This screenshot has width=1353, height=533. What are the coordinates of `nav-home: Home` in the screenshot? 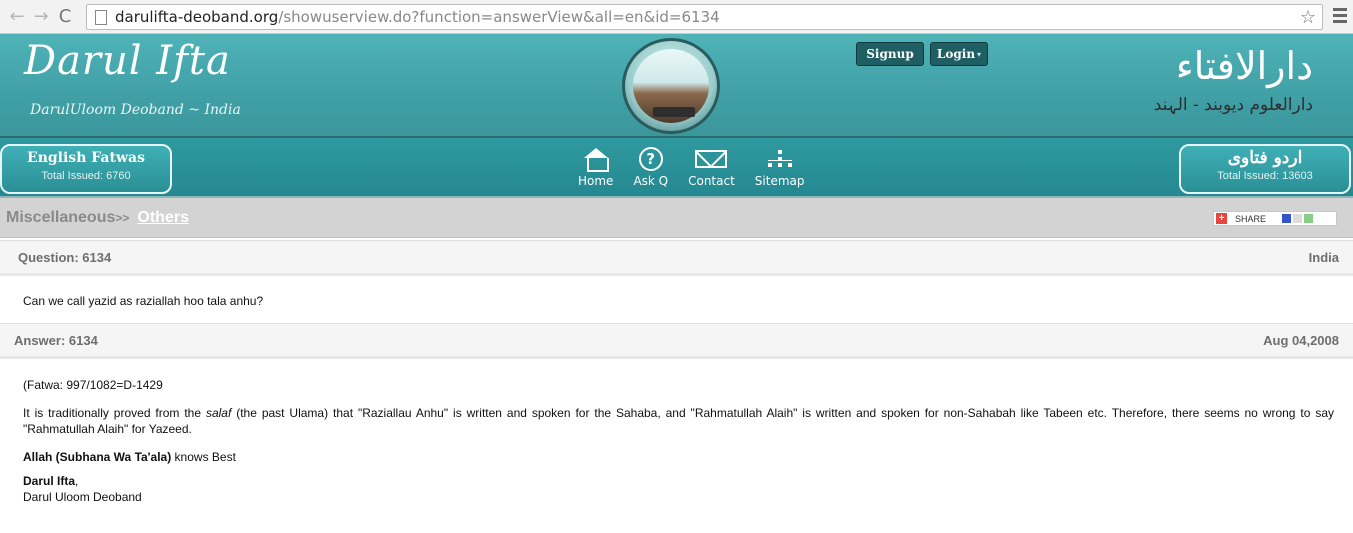 It's located at (595, 167).